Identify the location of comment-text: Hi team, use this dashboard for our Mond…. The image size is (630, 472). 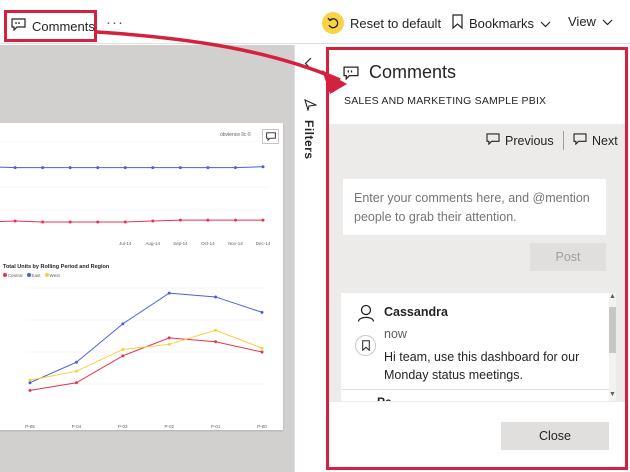
(482, 366).